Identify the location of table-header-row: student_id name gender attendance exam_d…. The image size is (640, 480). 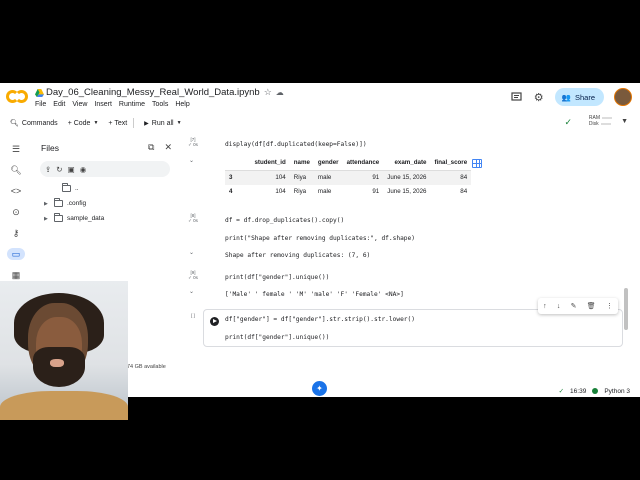
(348, 163).